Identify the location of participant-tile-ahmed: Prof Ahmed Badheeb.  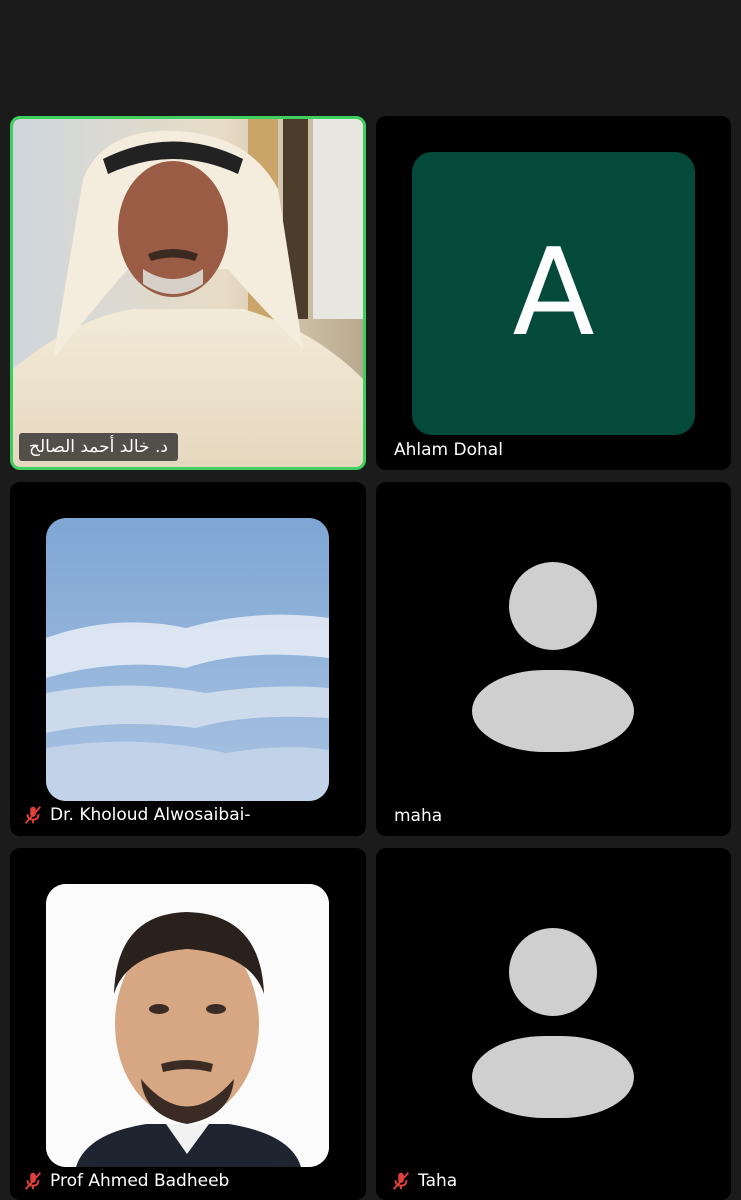
(188, 1024).